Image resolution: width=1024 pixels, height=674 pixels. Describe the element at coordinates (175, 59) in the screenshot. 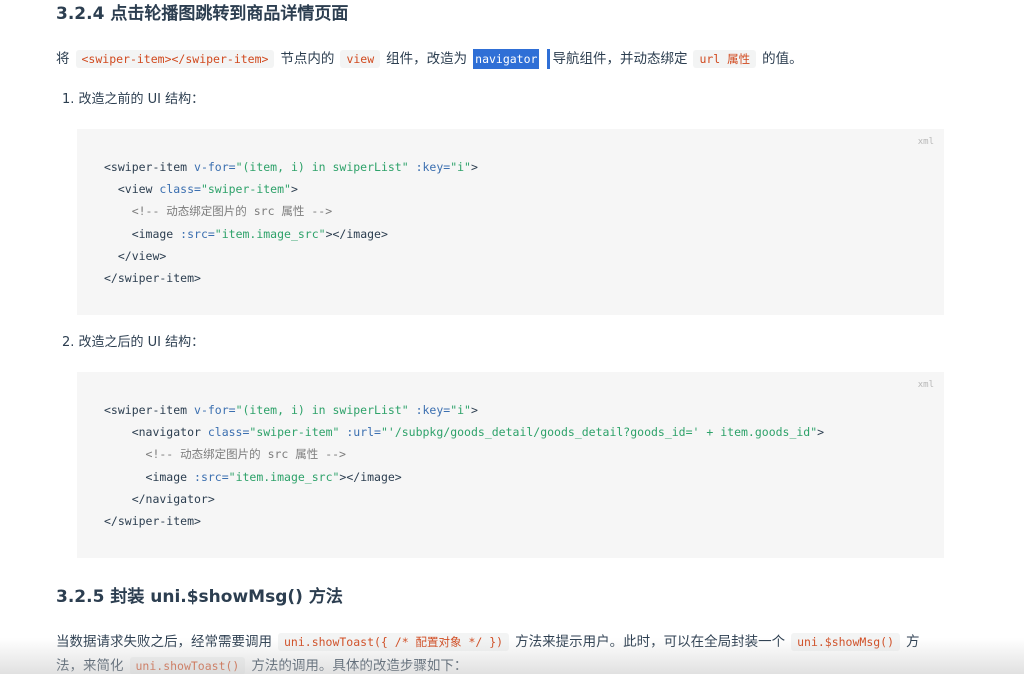

I see `inline-code-swiper-item: <swiper-item></swiper-item>` at that location.